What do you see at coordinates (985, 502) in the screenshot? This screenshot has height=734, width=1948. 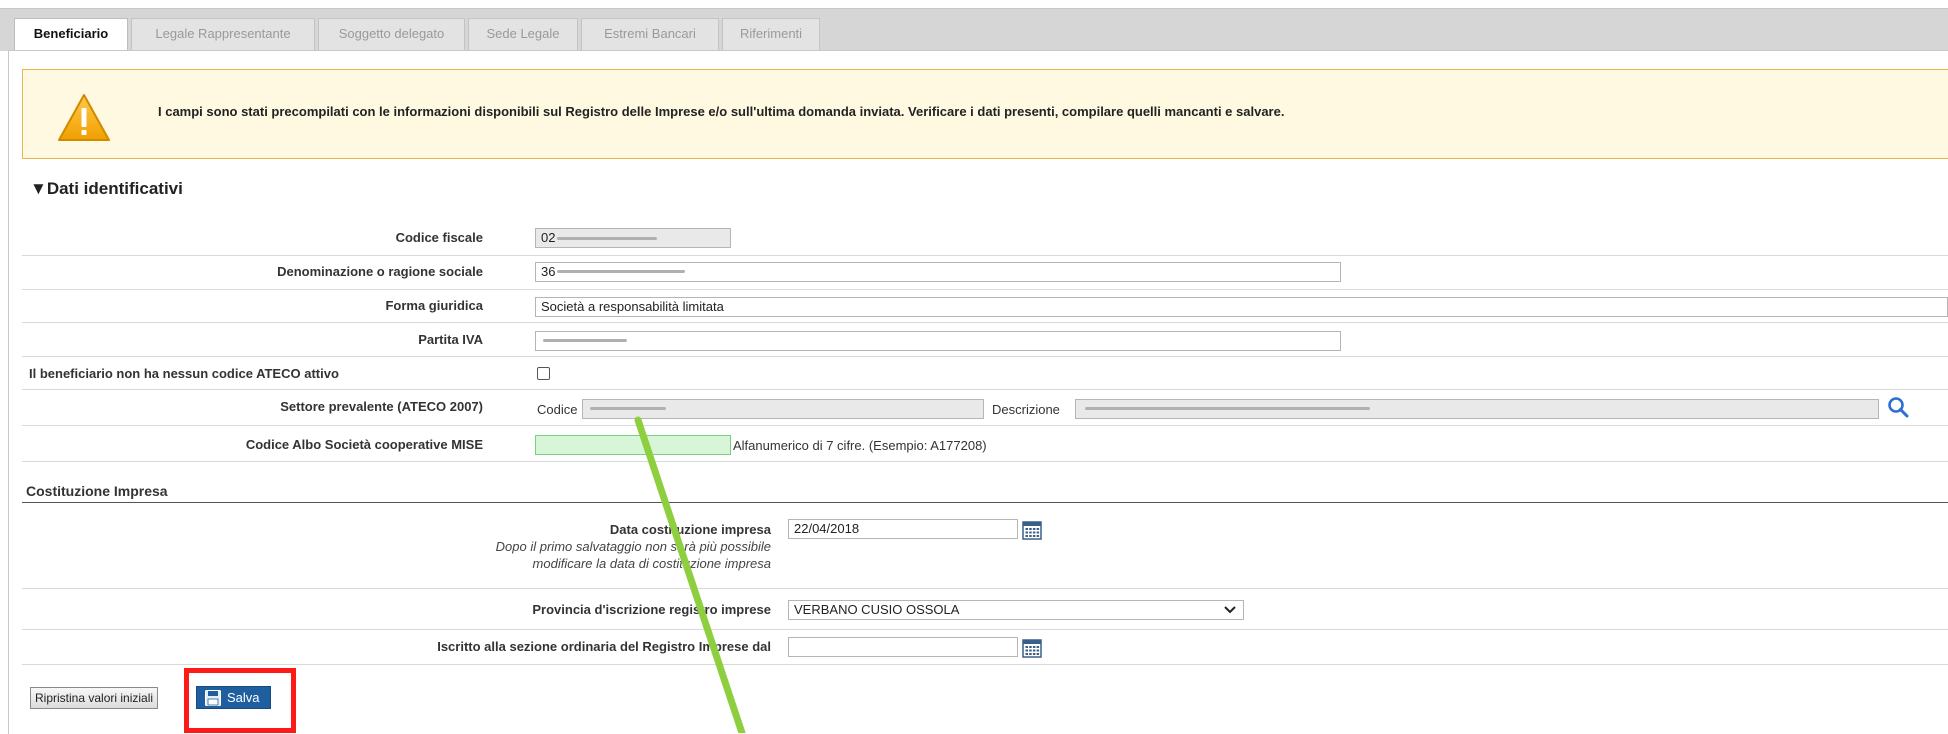 I see `section-divider` at bounding box center [985, 502].